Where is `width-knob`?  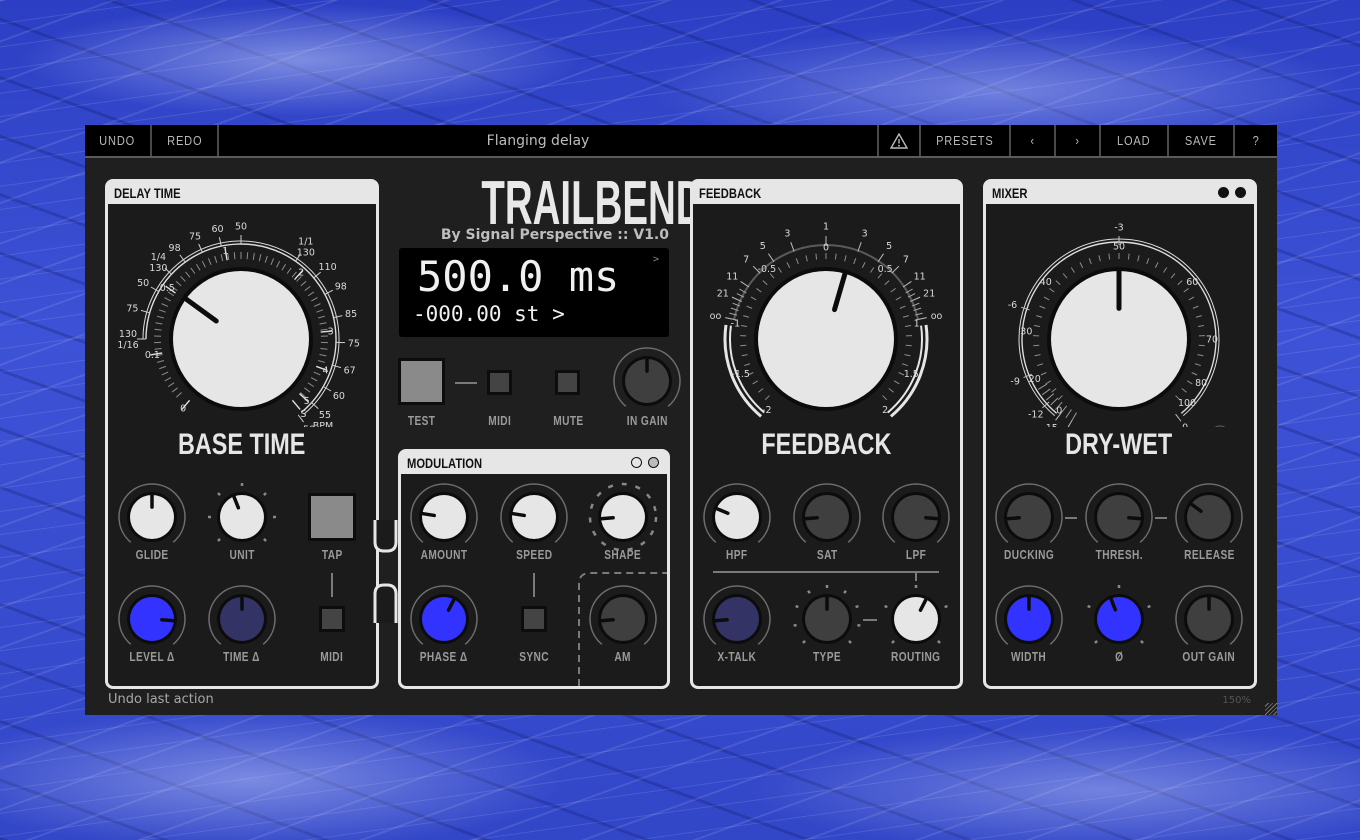
width-knob is located at coordinates (1029, 619).